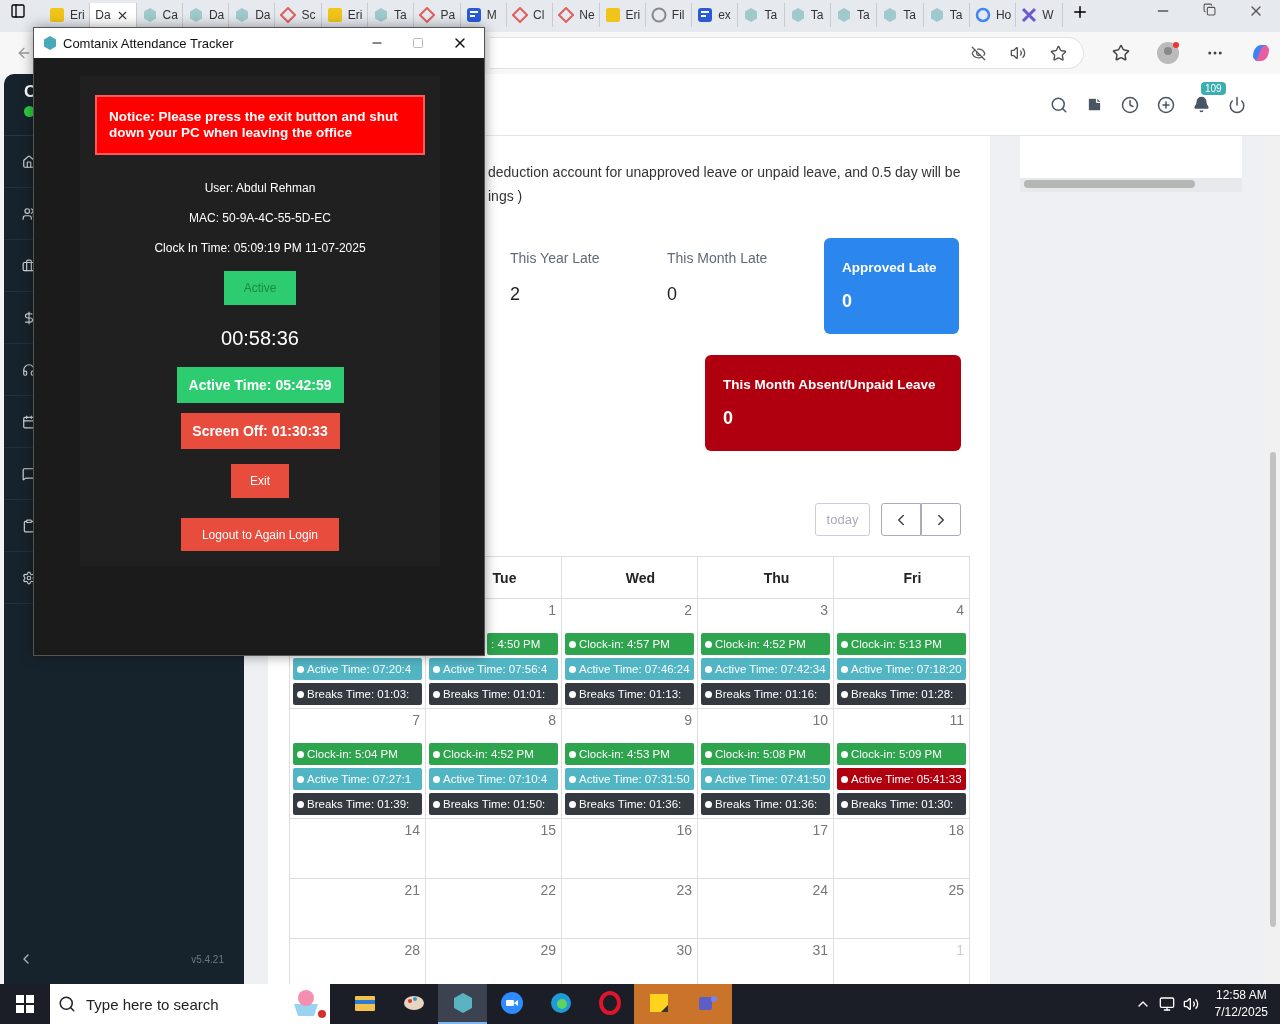  I want to click on mac-label: MAC: 50-9A-4C-55-5D-EC, so click(259, 218).